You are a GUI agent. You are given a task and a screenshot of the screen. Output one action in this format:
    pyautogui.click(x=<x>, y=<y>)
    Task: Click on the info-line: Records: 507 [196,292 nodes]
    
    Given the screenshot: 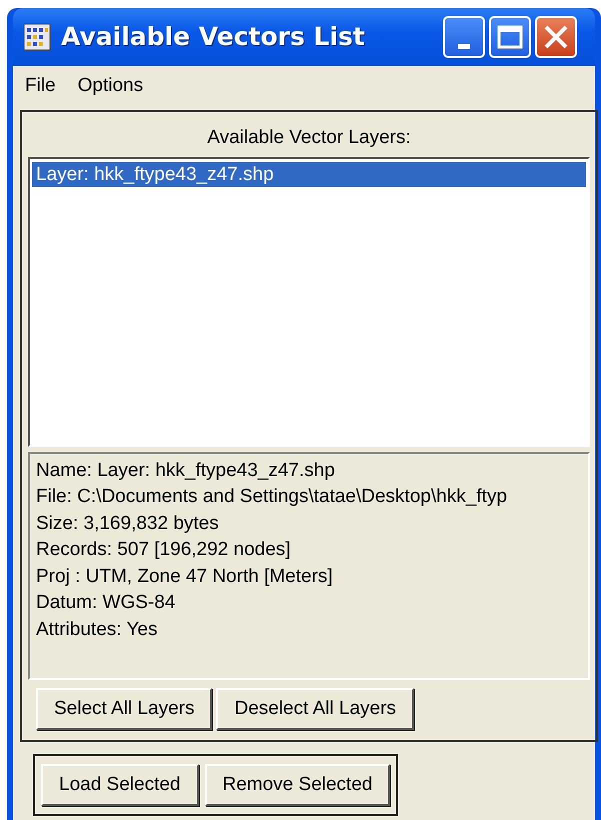 What is the action you would take?
    pyautogui.click(x=164, y=550)
    